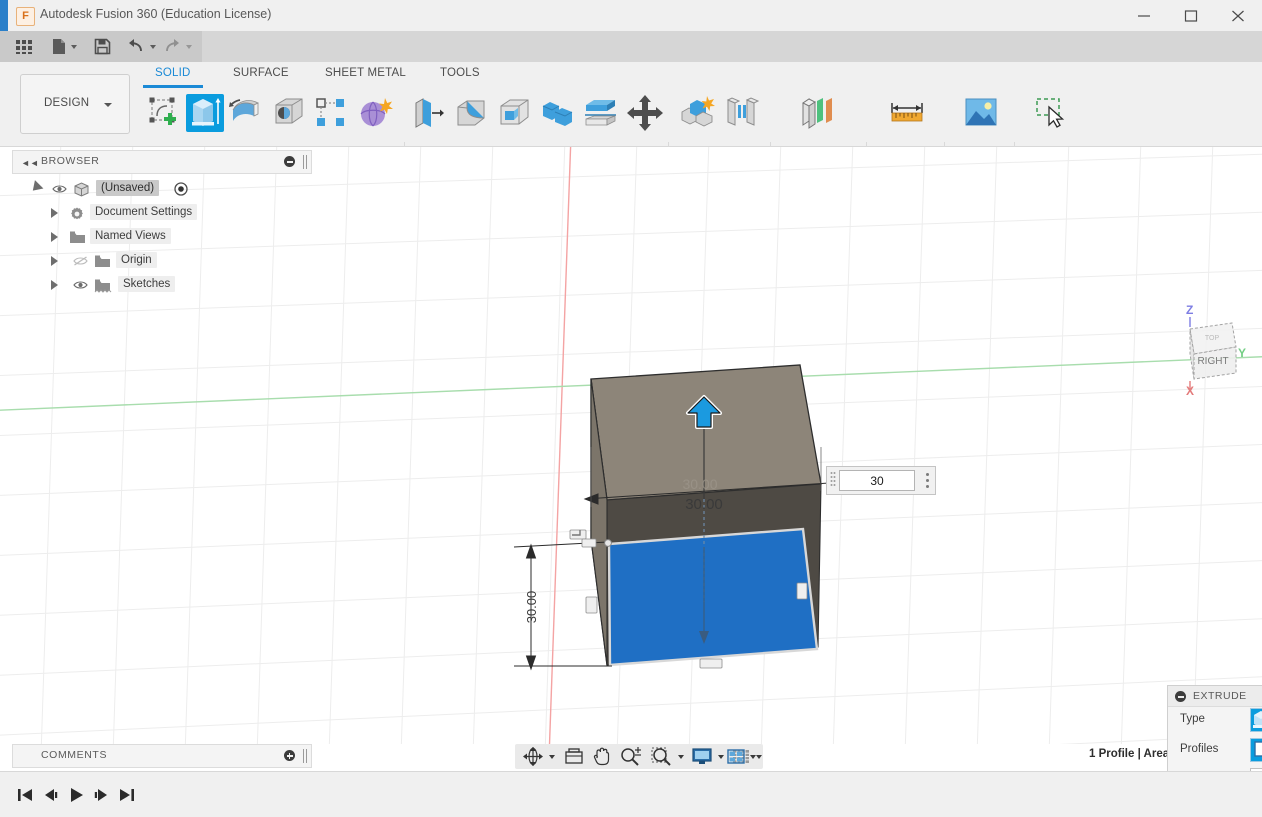  I want to click on tool-rectangular-pattern, so click(331, 113).